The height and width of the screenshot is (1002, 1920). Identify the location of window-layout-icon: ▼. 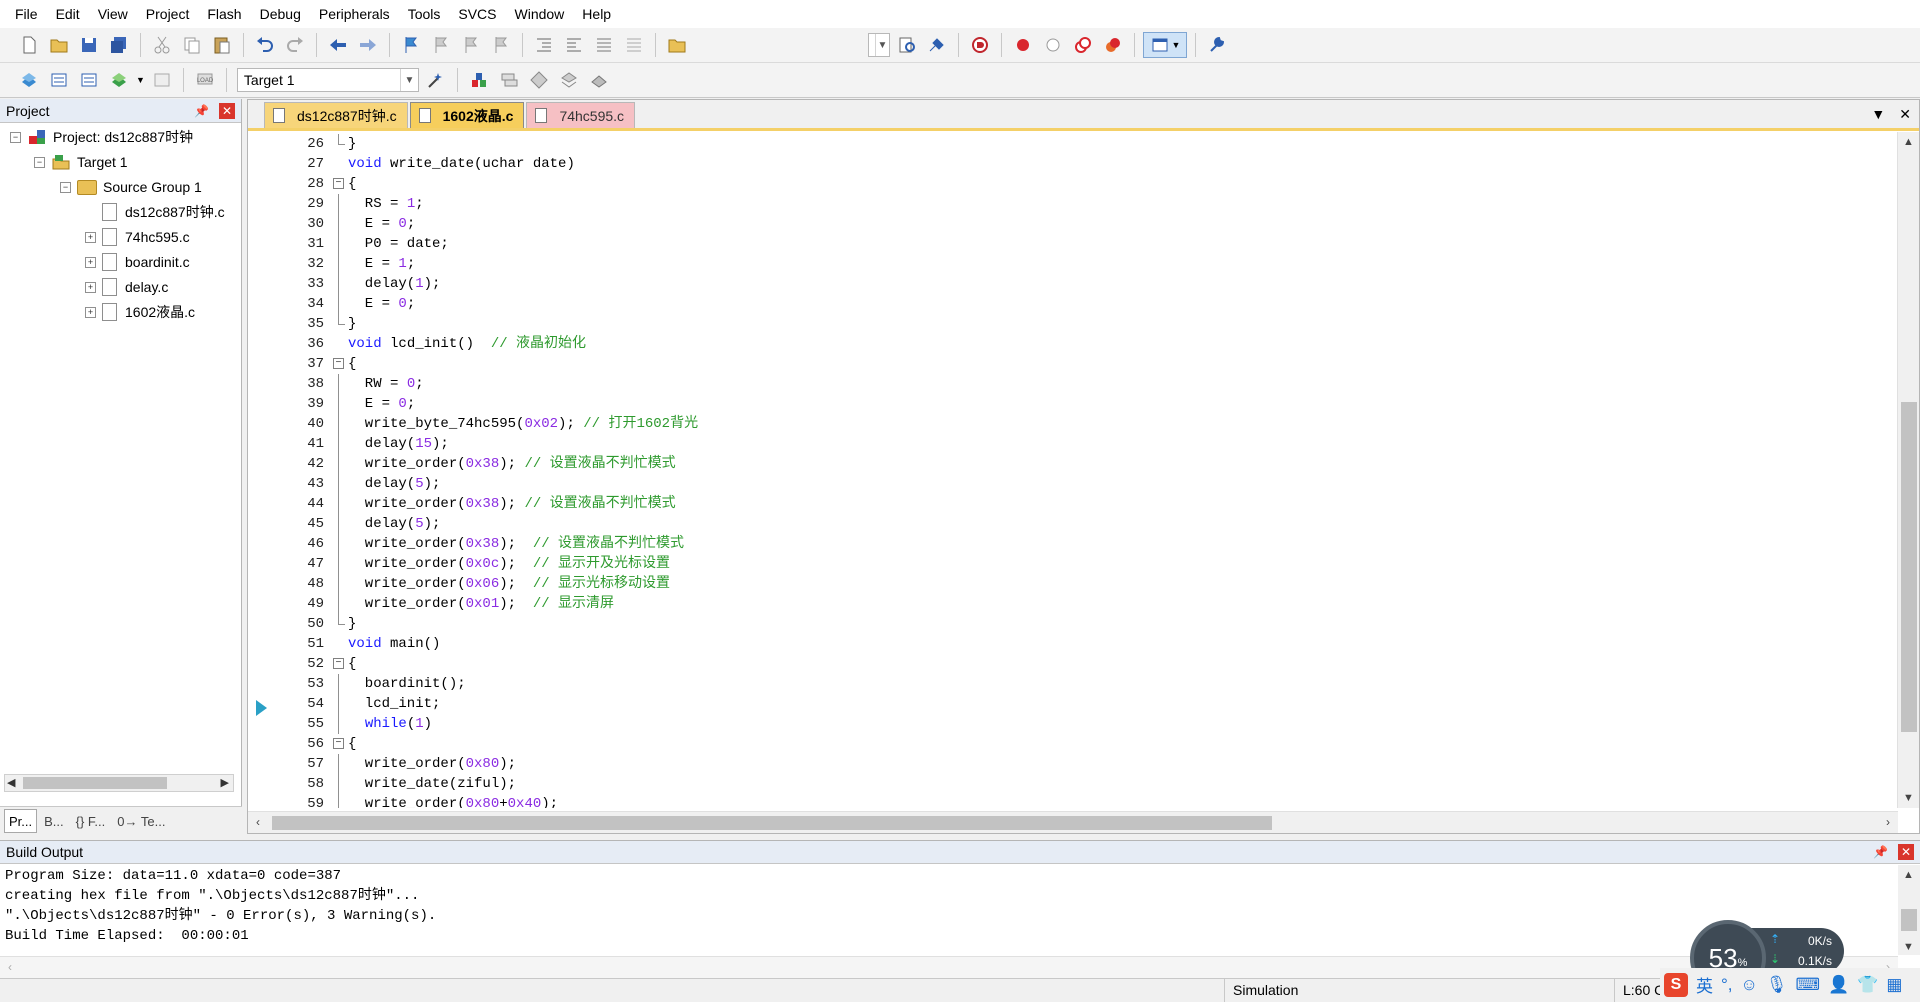
(1165, 45).